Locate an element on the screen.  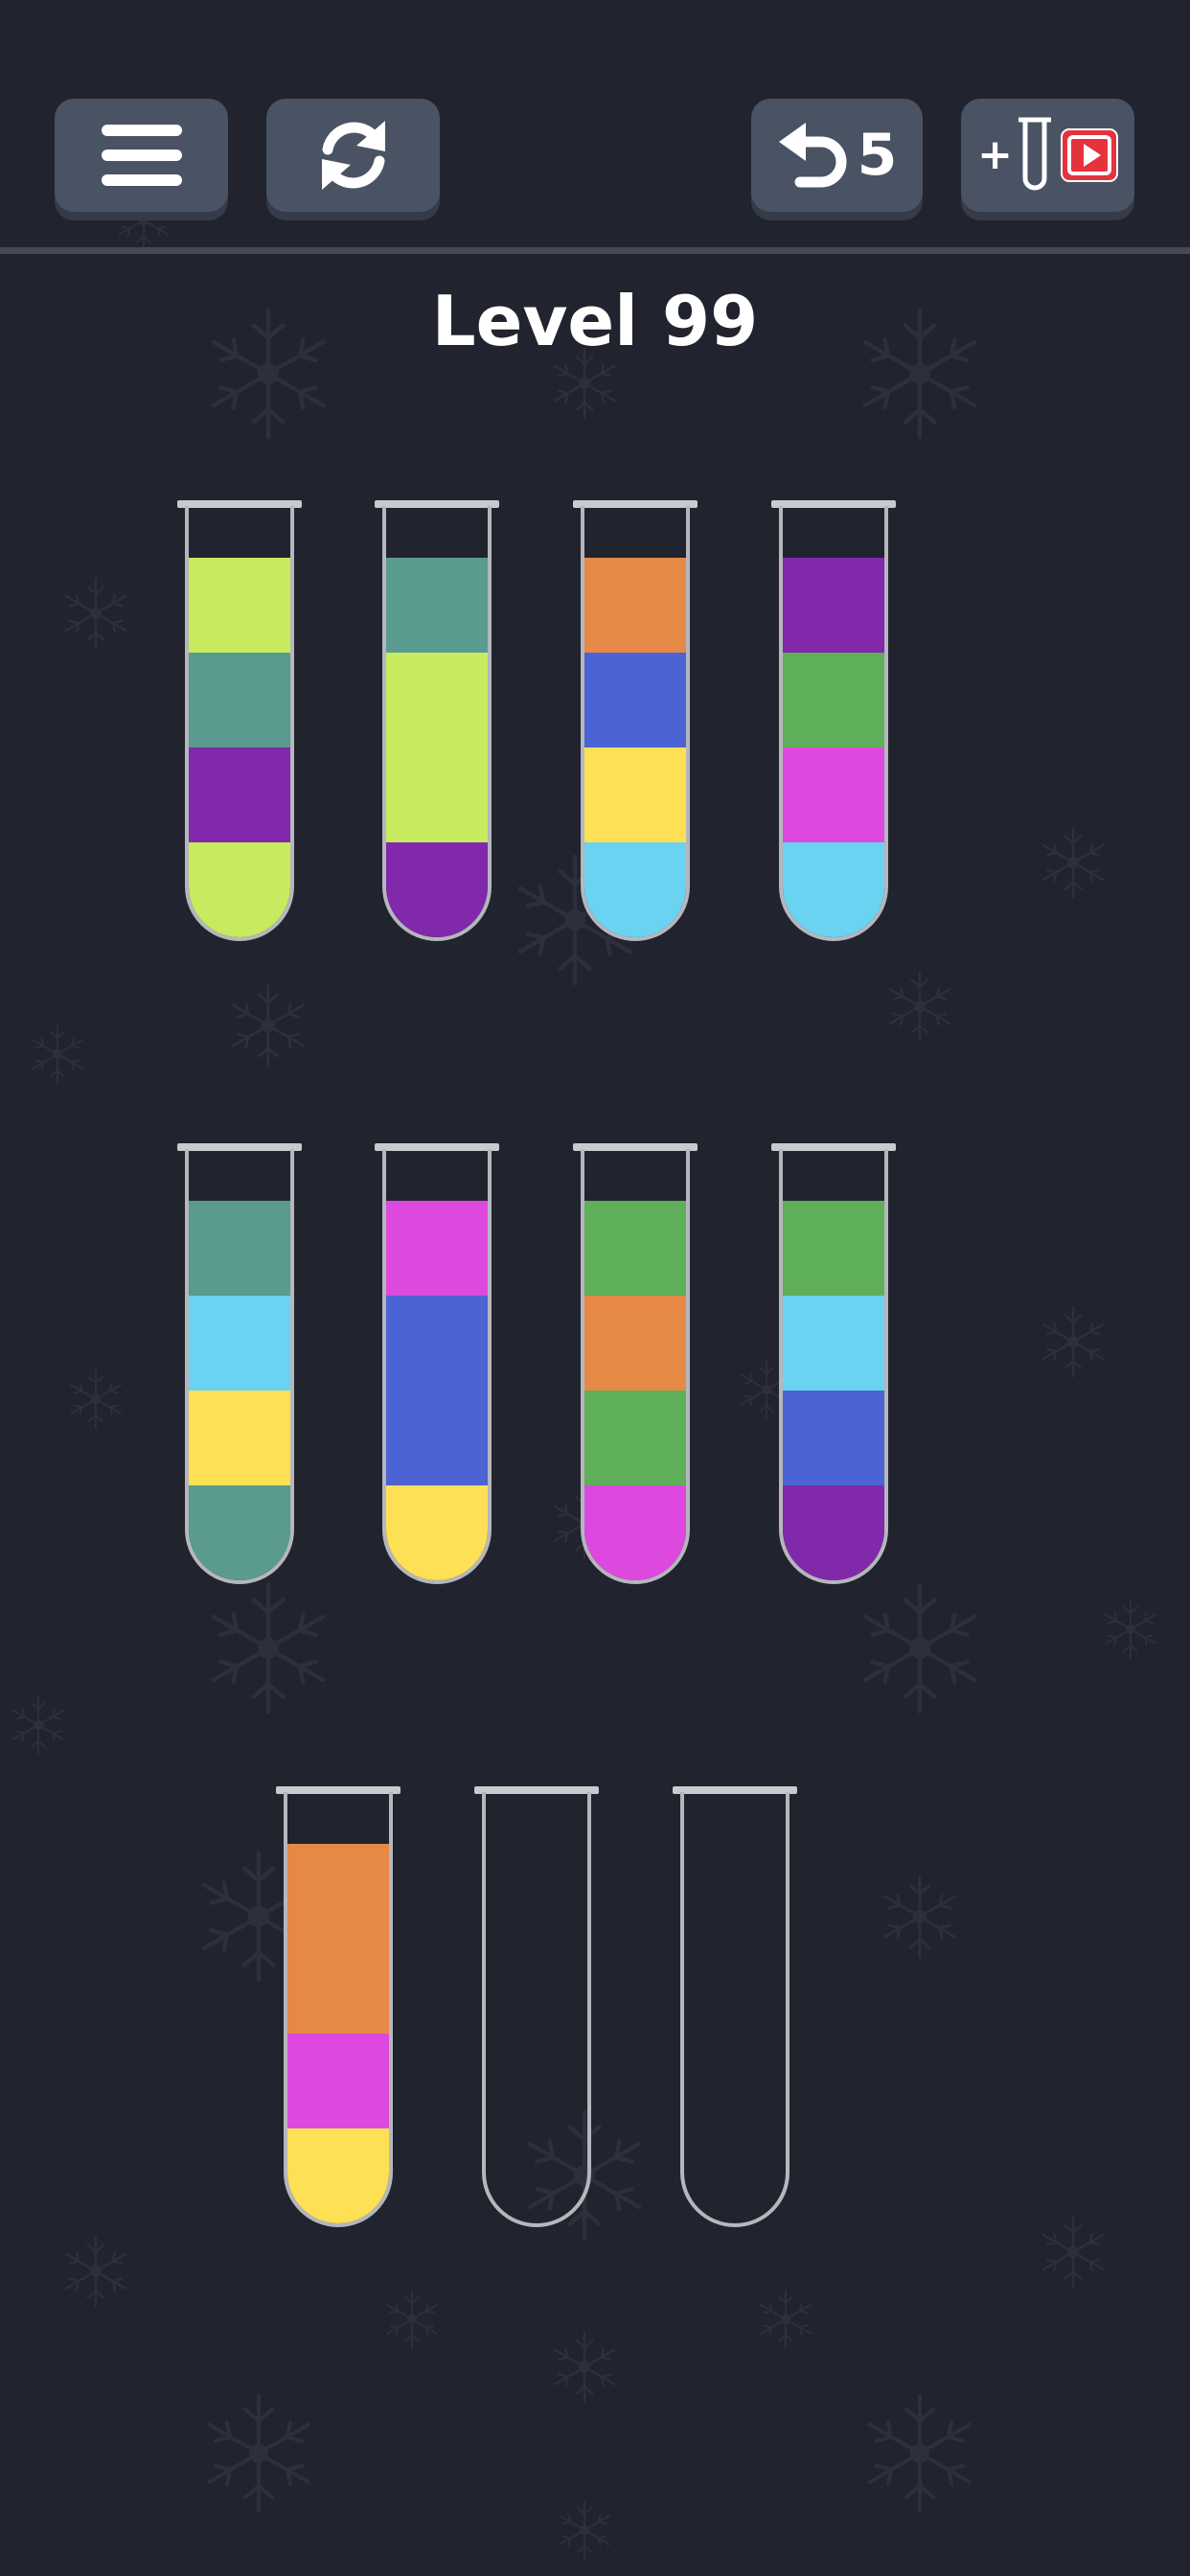
undo-button: 5 is located at coordinates (837, 155).